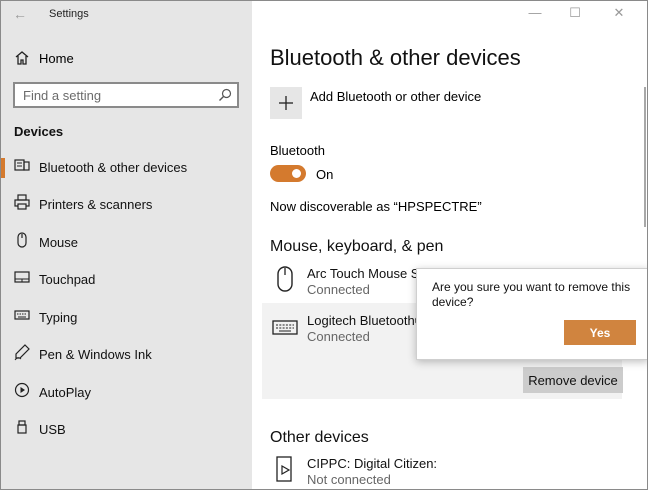  I want to click on printer-icon, so click(22, 202).